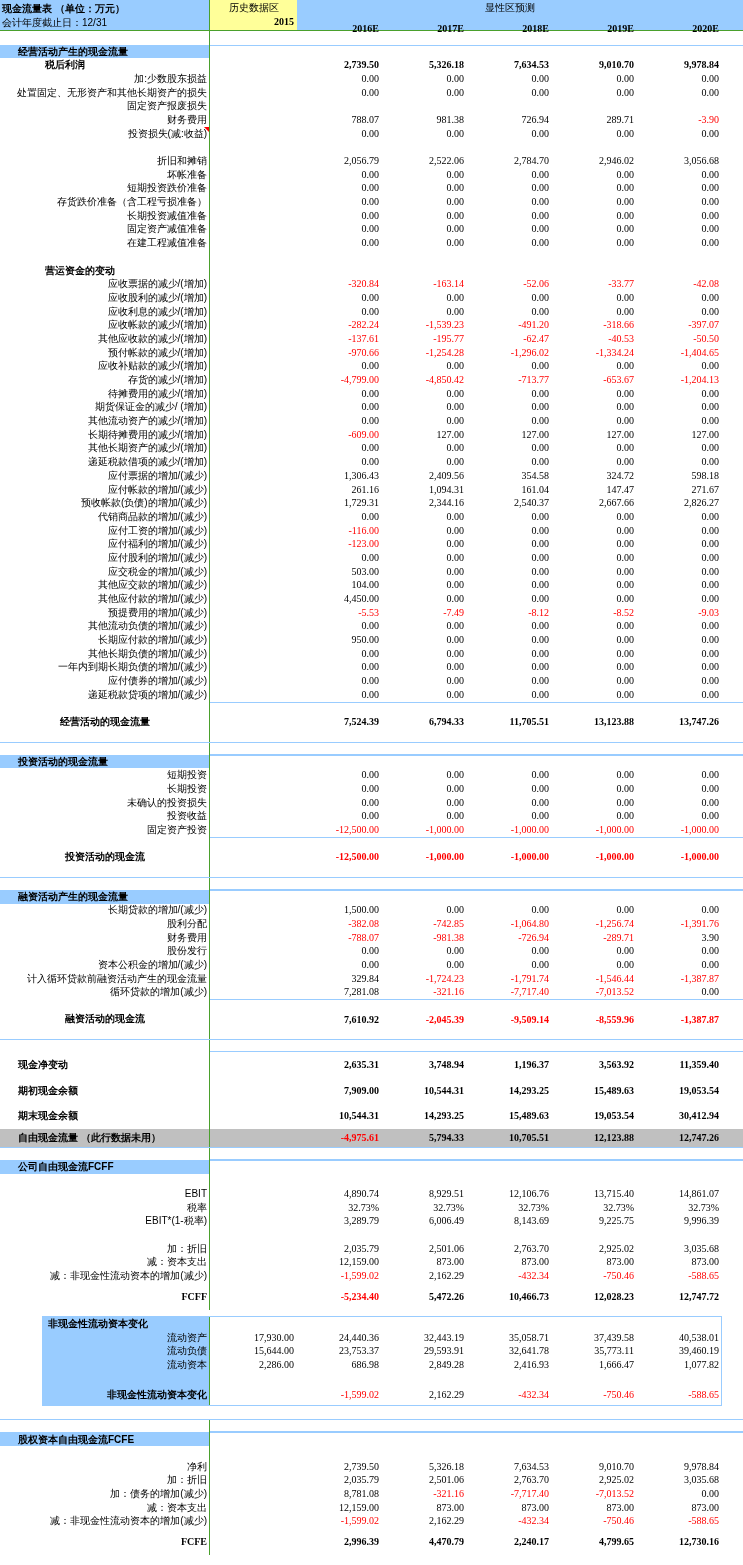 Image resolution: width=743 pixels, height=1565 pixels. I want to click on value-cell: -588.65, so click(703, 1276).